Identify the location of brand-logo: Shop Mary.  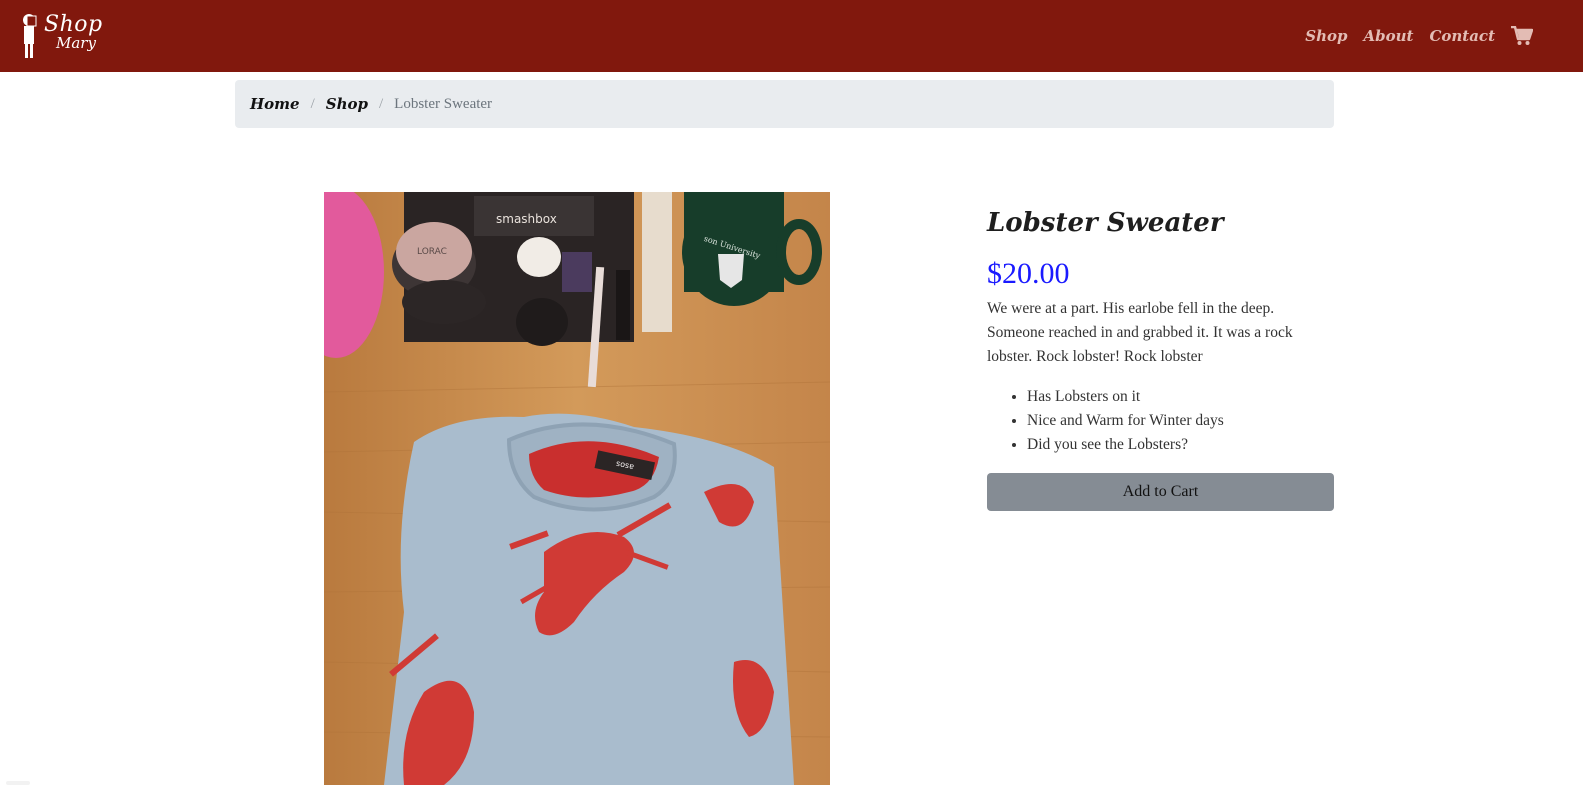
(60, 36).